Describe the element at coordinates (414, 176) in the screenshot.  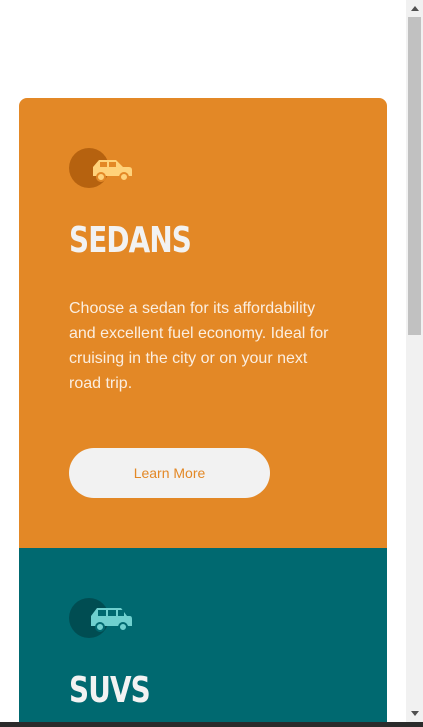
I see `scrollbar-thumb` at that location.